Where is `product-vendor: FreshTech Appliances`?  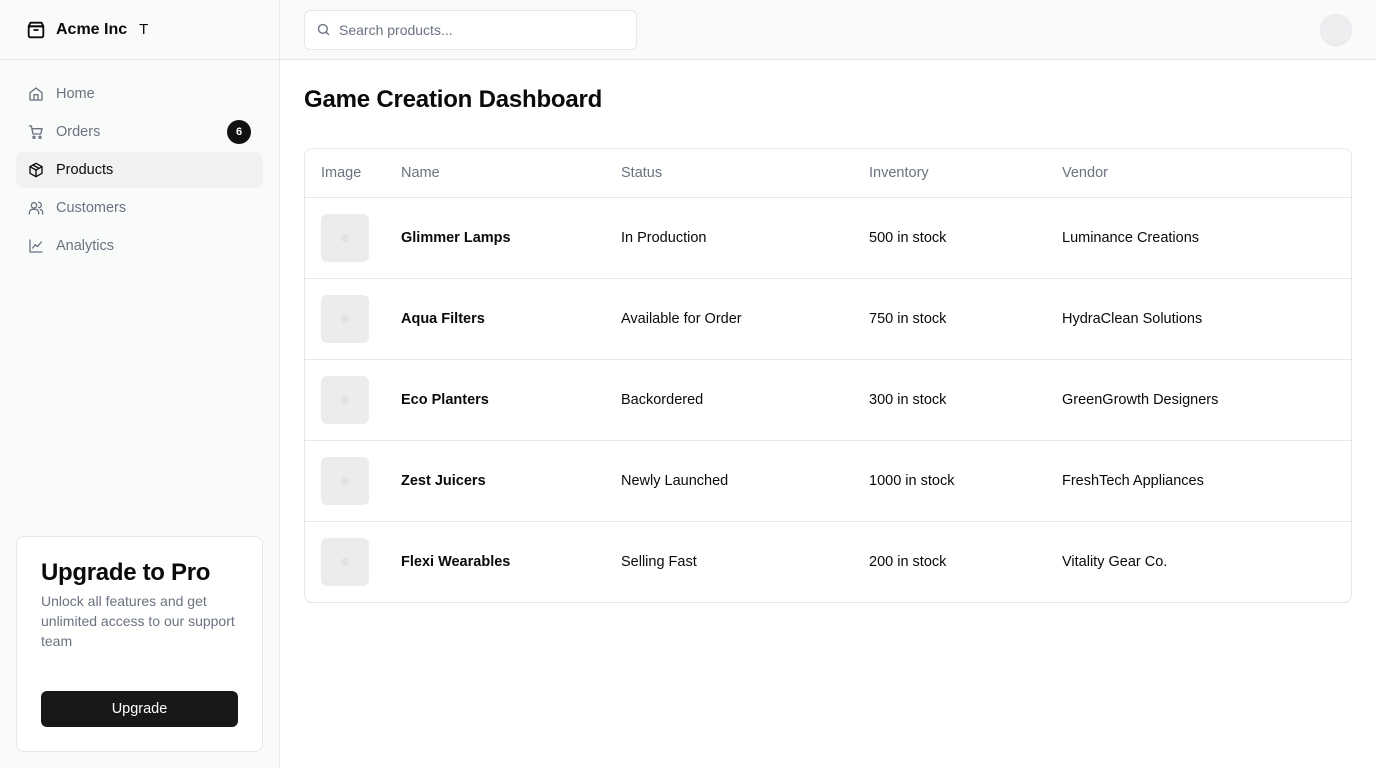
product-vendor: FreshTech Appliances is located at coordinates (1198, 481).